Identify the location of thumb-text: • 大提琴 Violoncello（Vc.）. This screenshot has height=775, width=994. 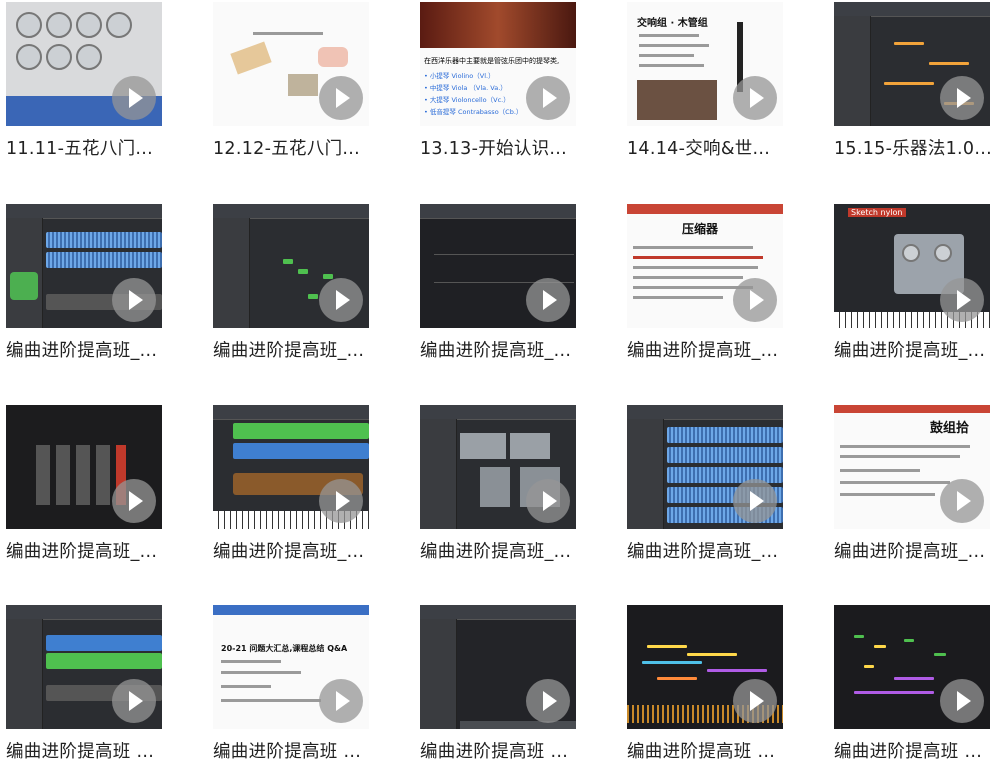
(467, 100).